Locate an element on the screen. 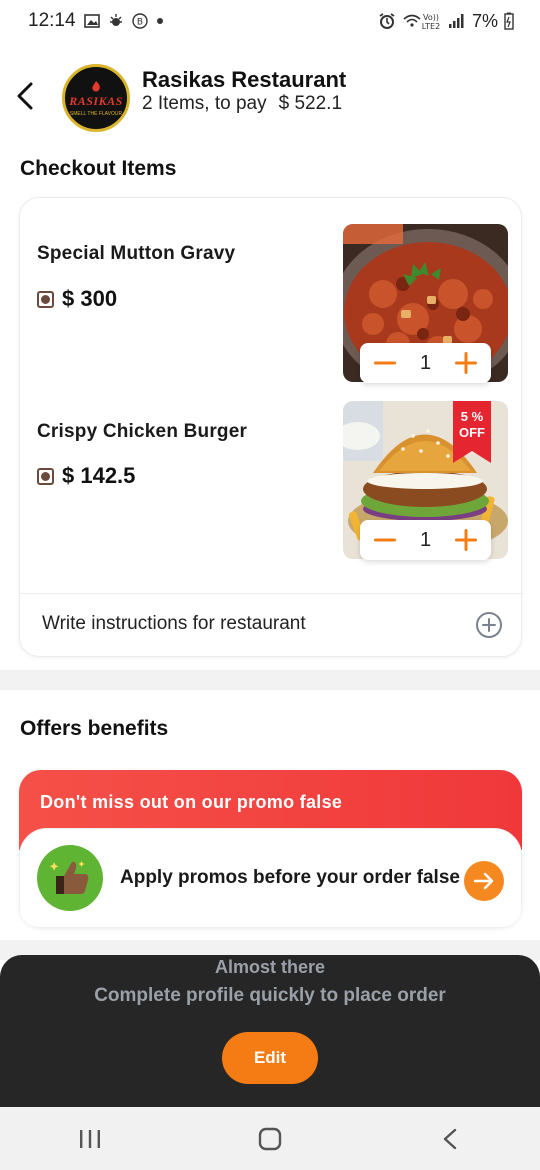 This screenshot has width=540, height=1170. wifi-lte-icon: Vo))LTE2 is located at coordinates (421, 22).